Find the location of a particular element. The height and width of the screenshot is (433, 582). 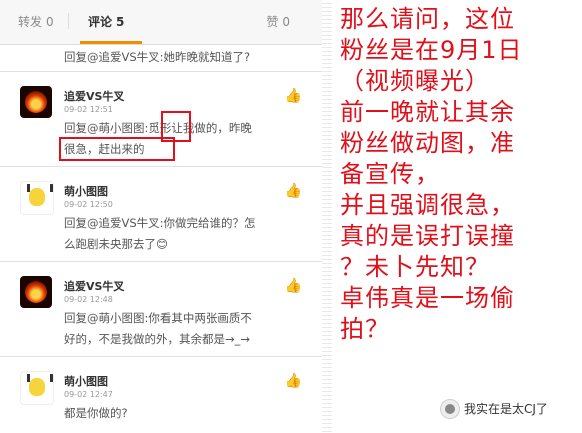

list-item: 萌小图图 09-02 12:47 👍 都是你做的? is located at coordinates (161, 395).